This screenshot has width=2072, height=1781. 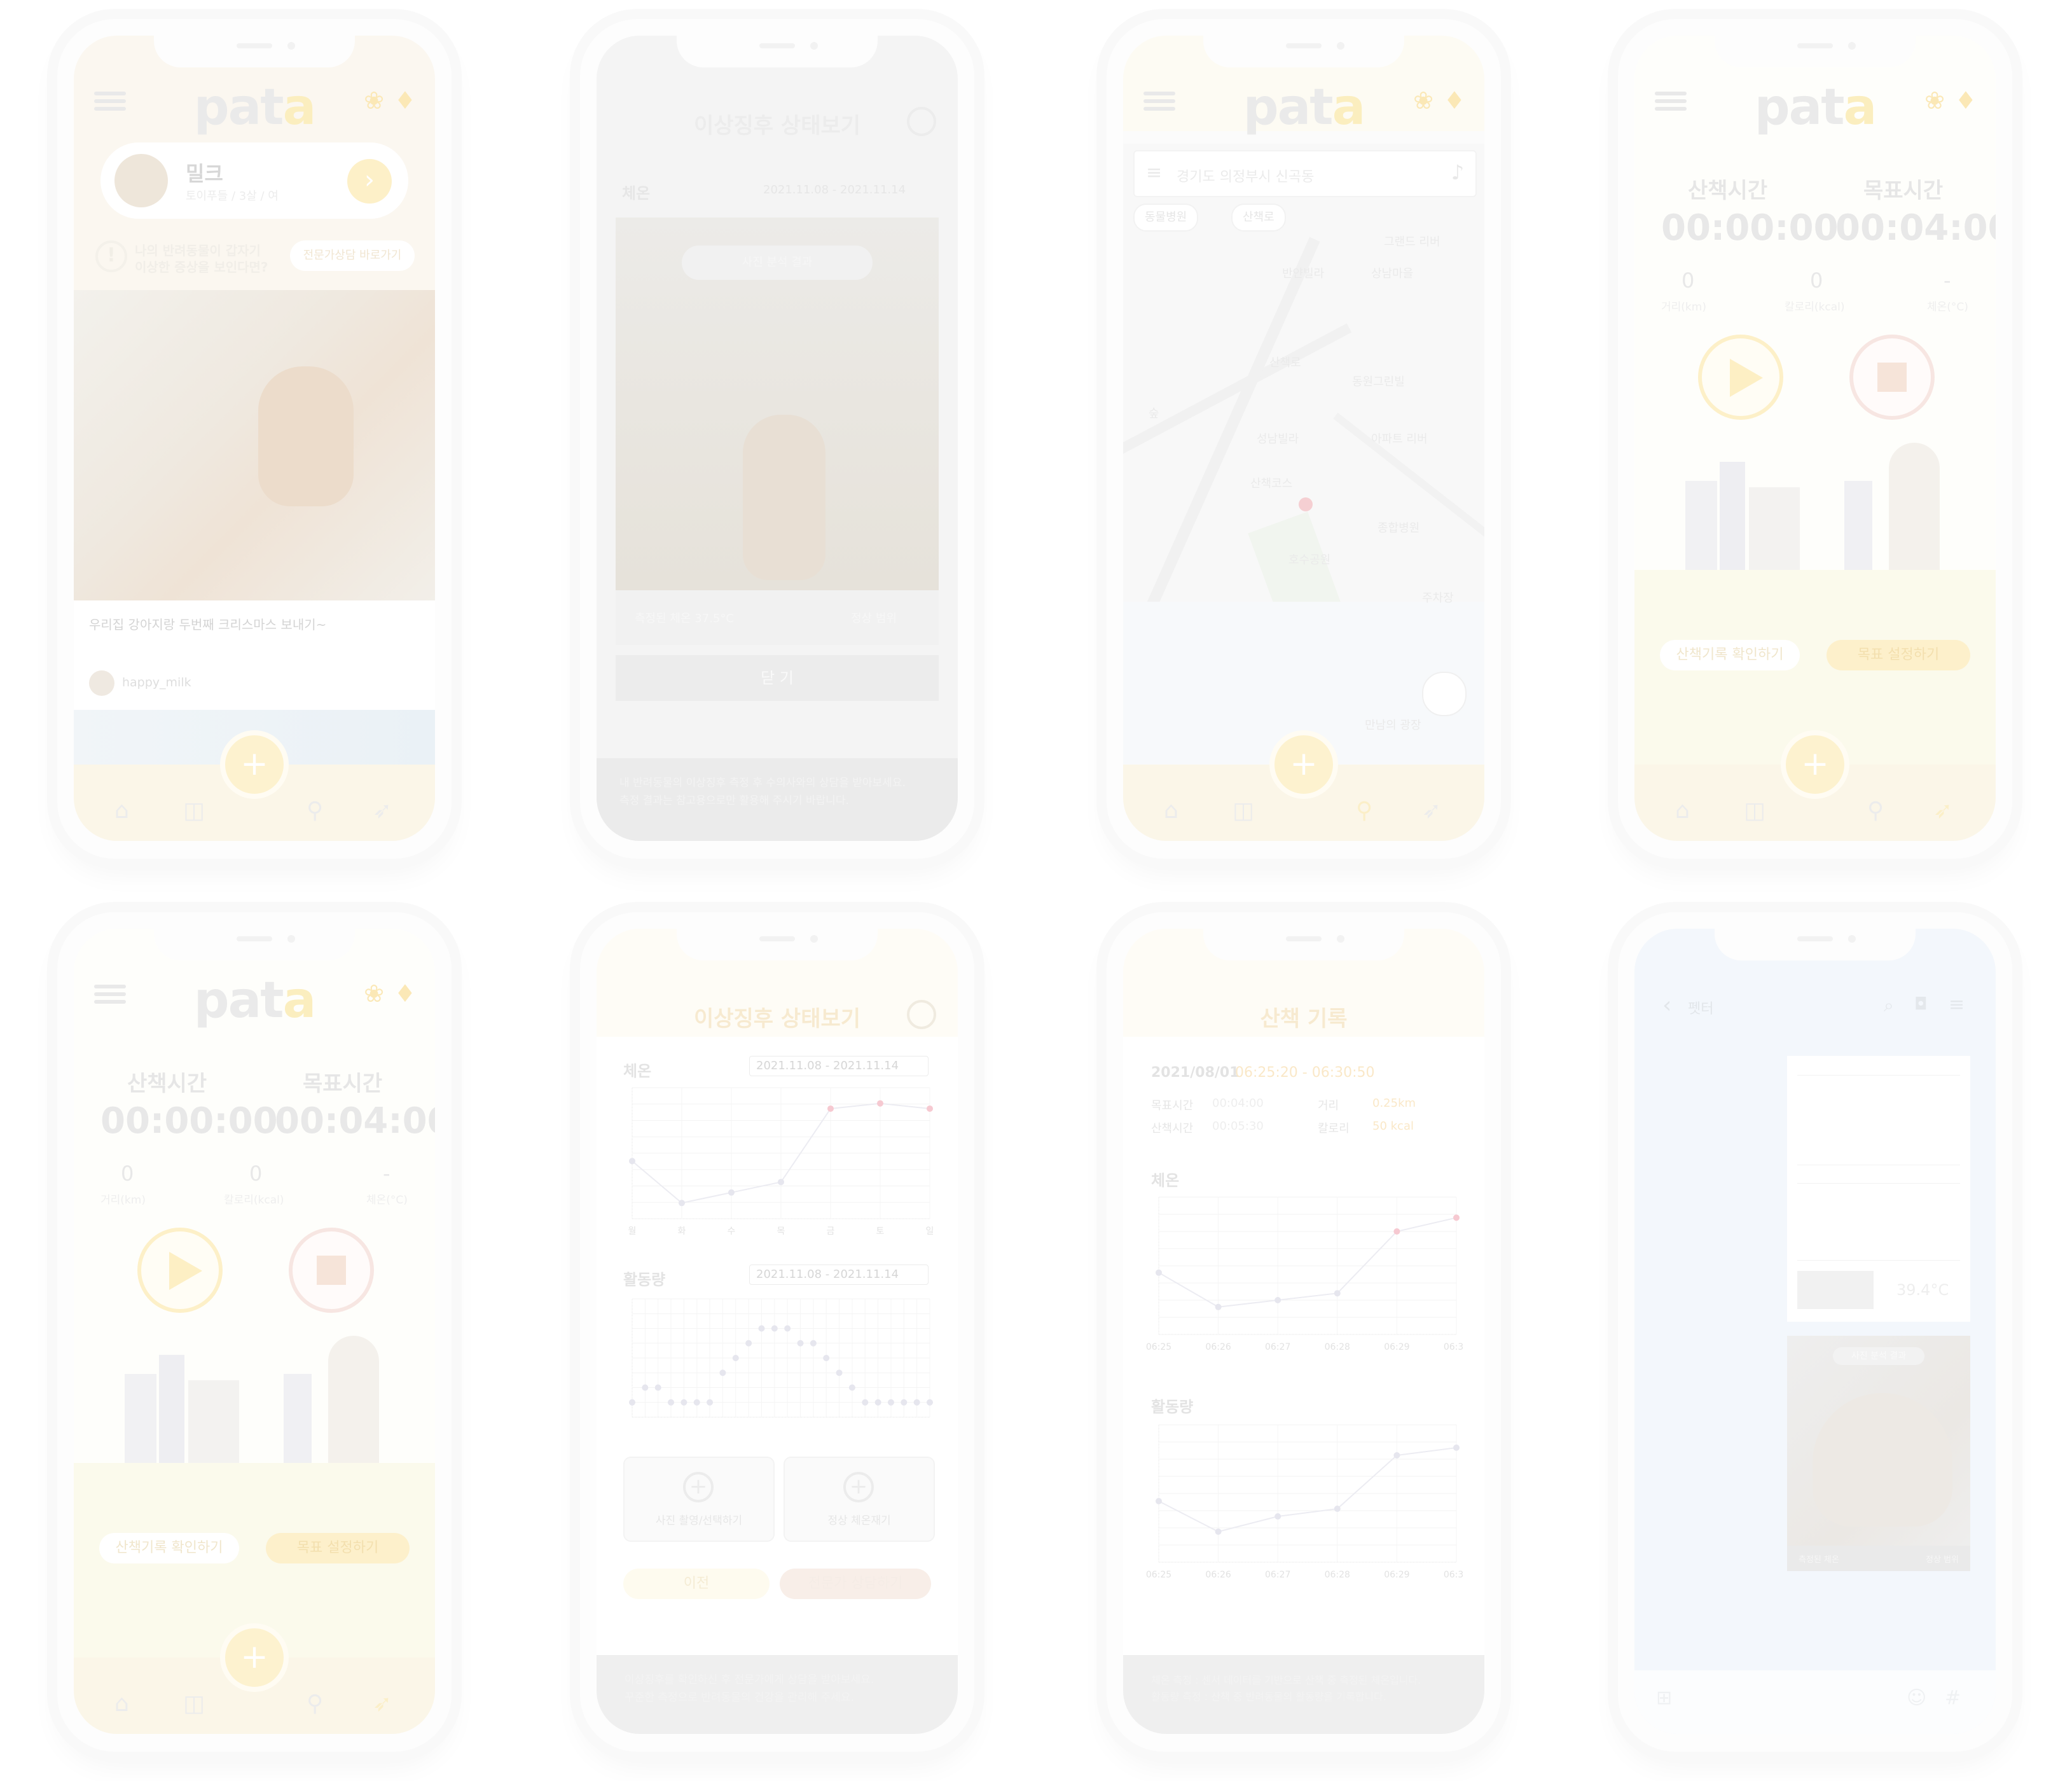 I want to click on post-title: 우리집 강아지랑 두번째 크리스마스 보내기~, so click(x=207, y=623).